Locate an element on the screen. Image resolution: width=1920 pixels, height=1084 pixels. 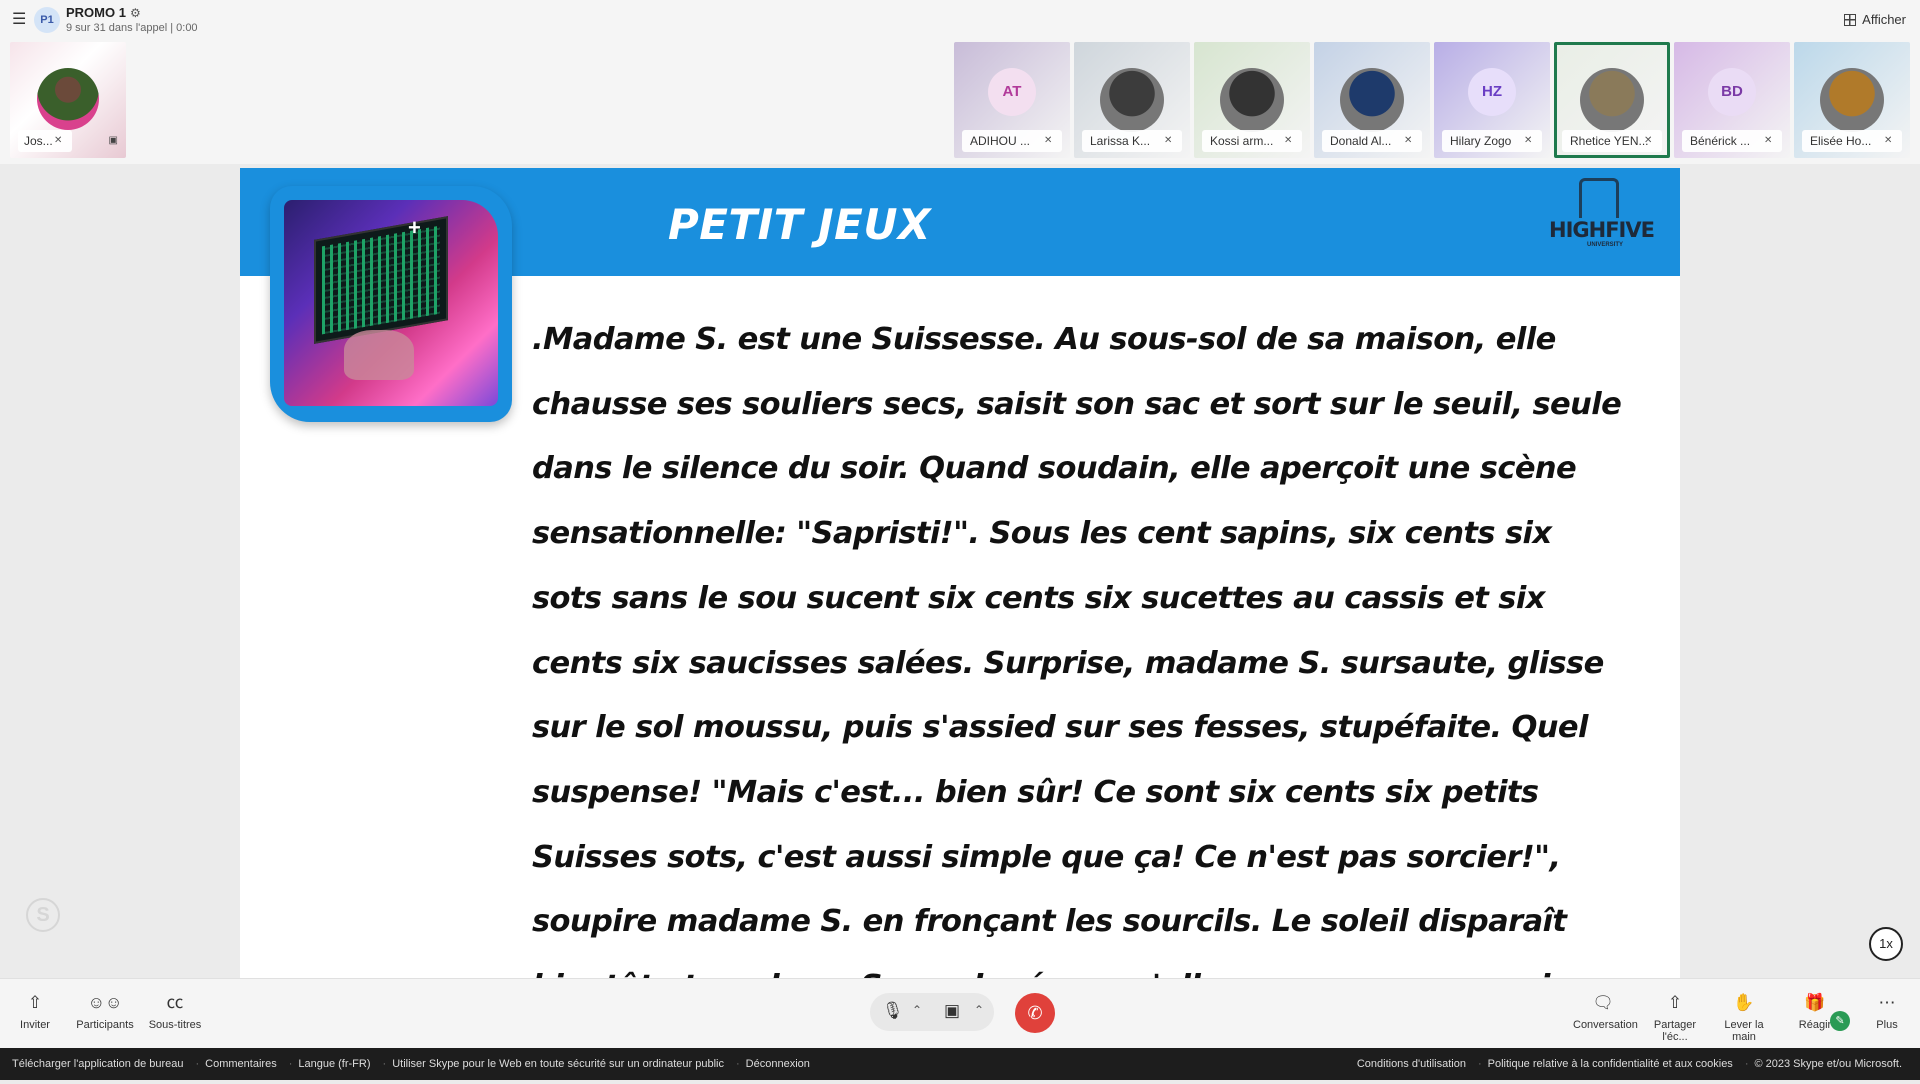
more-label: Plus is located at coordinates (1887, 1025).